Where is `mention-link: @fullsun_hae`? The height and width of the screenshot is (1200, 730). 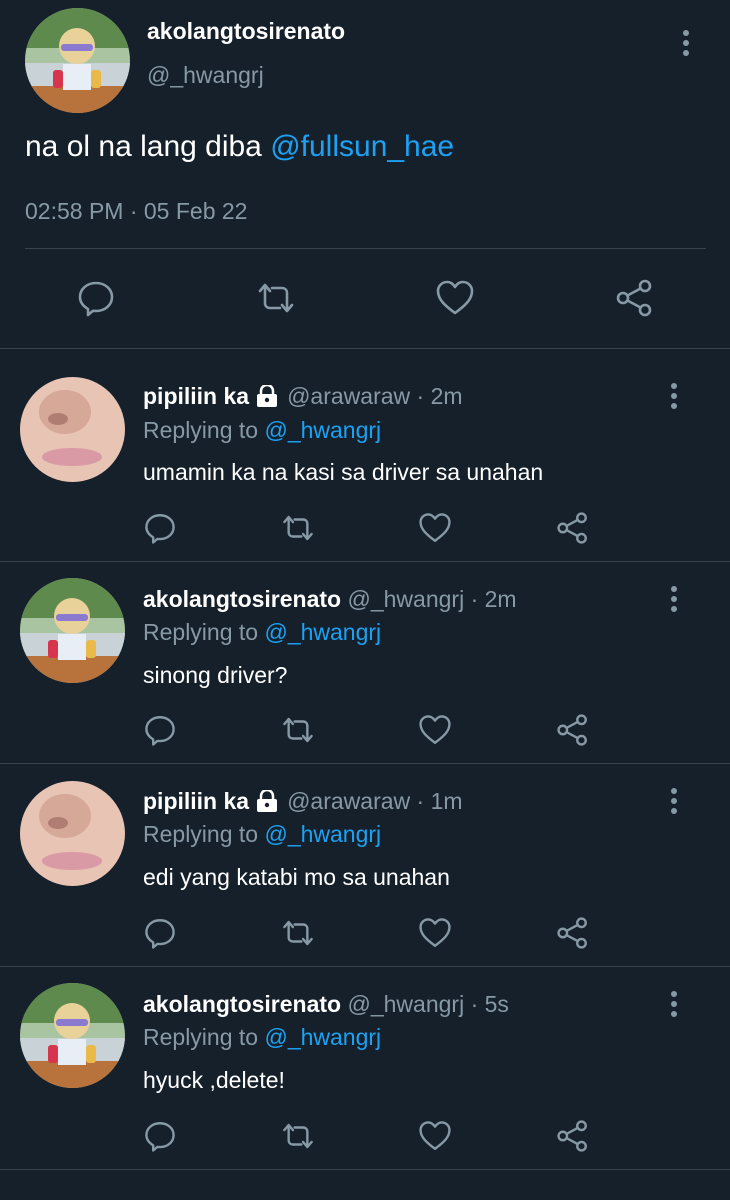
mention-link: @fullsun_hae is located at coordinates (362, 146).